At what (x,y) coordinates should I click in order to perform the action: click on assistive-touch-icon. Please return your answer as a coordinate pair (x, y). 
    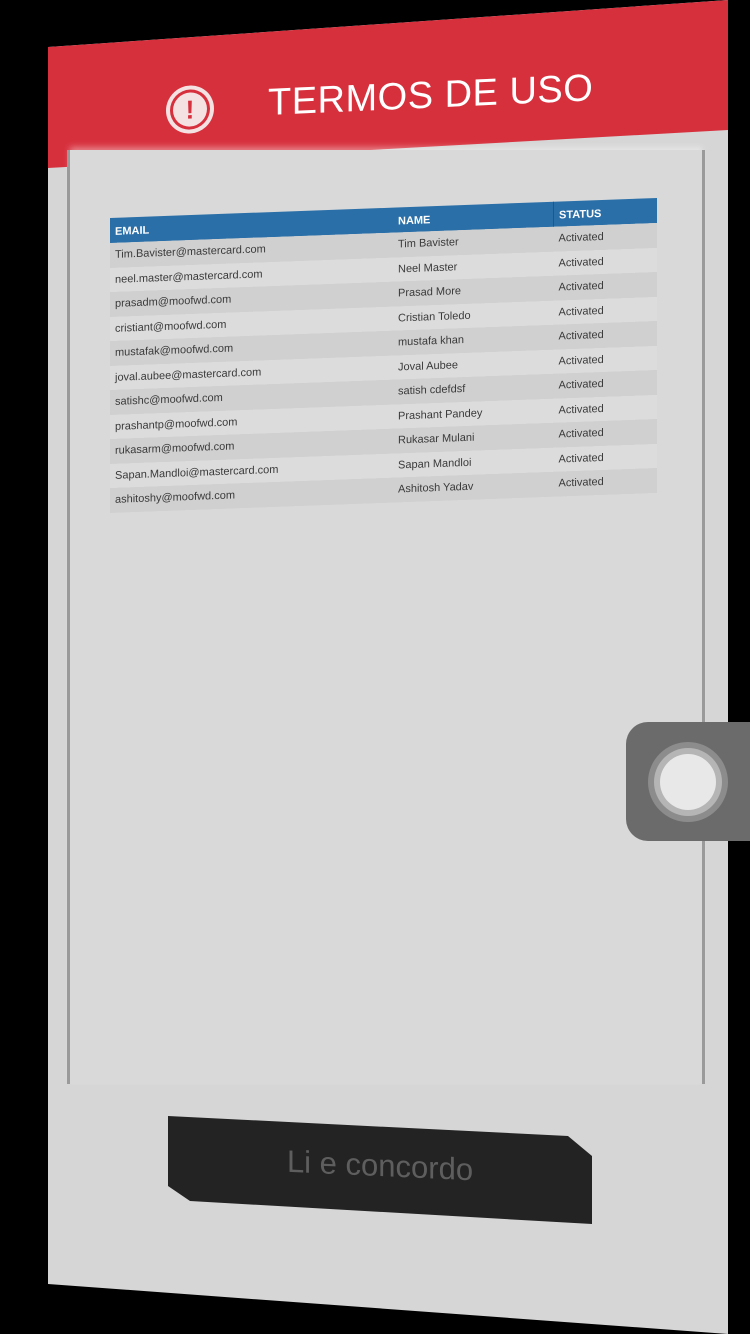
    Looking at the image, I should click on (688, 781).